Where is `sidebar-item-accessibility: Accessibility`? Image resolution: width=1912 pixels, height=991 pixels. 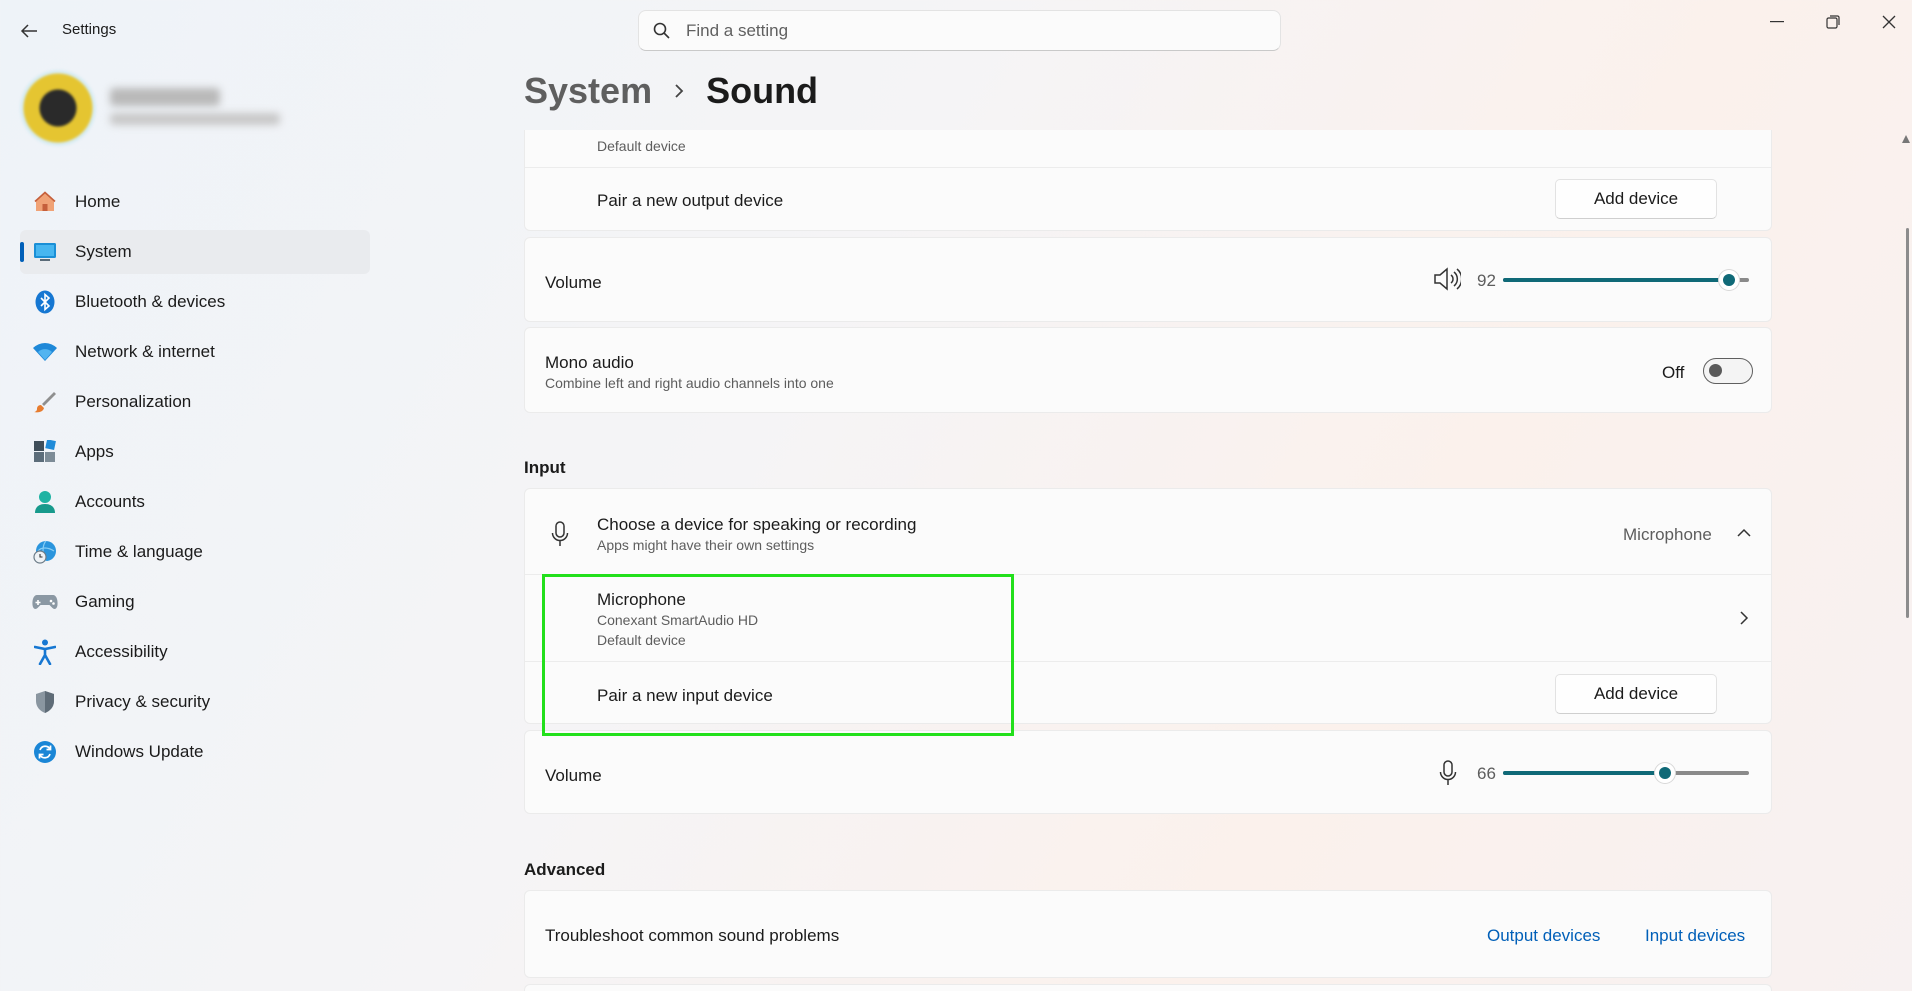 sidebar-item-accessibility: Accessibility is located at coordinates (195, 652).